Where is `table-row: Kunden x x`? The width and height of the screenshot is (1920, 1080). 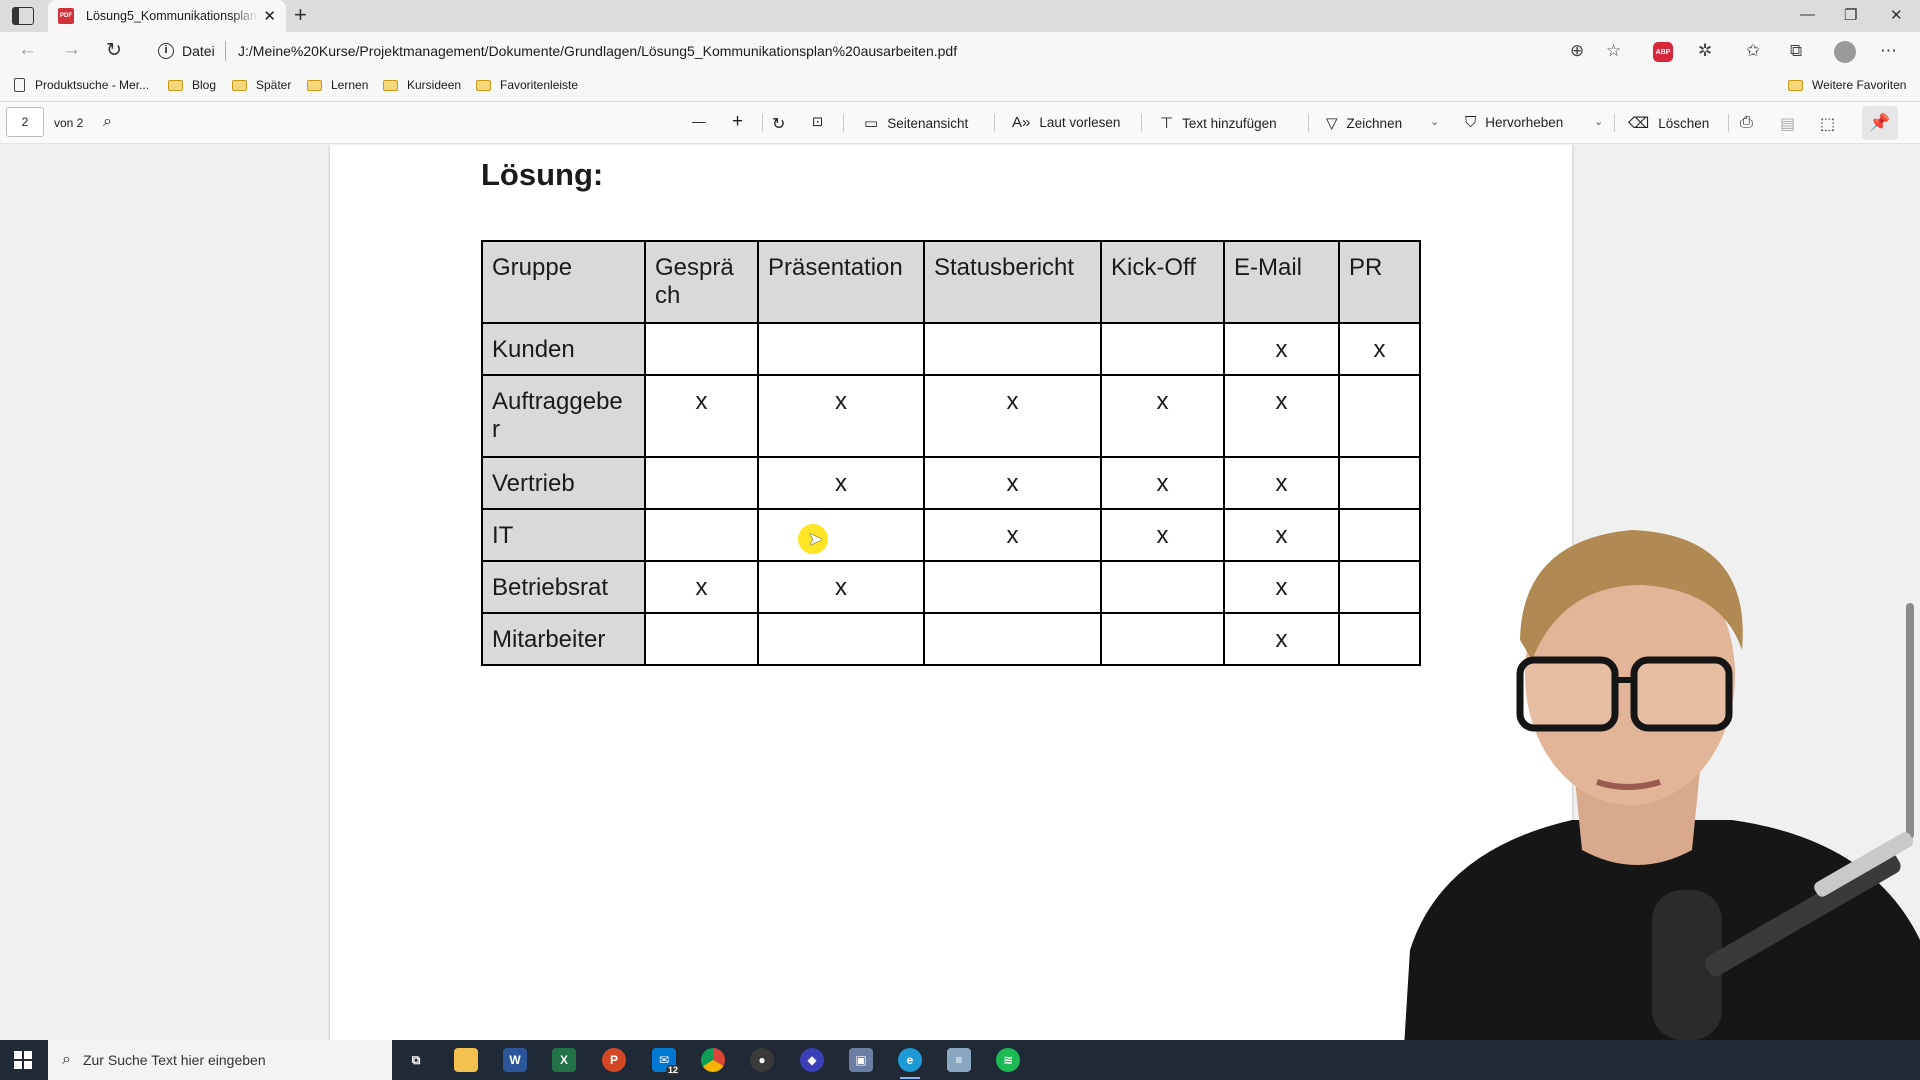
table-row: Kunden x x is located at coordinates (951, 349).